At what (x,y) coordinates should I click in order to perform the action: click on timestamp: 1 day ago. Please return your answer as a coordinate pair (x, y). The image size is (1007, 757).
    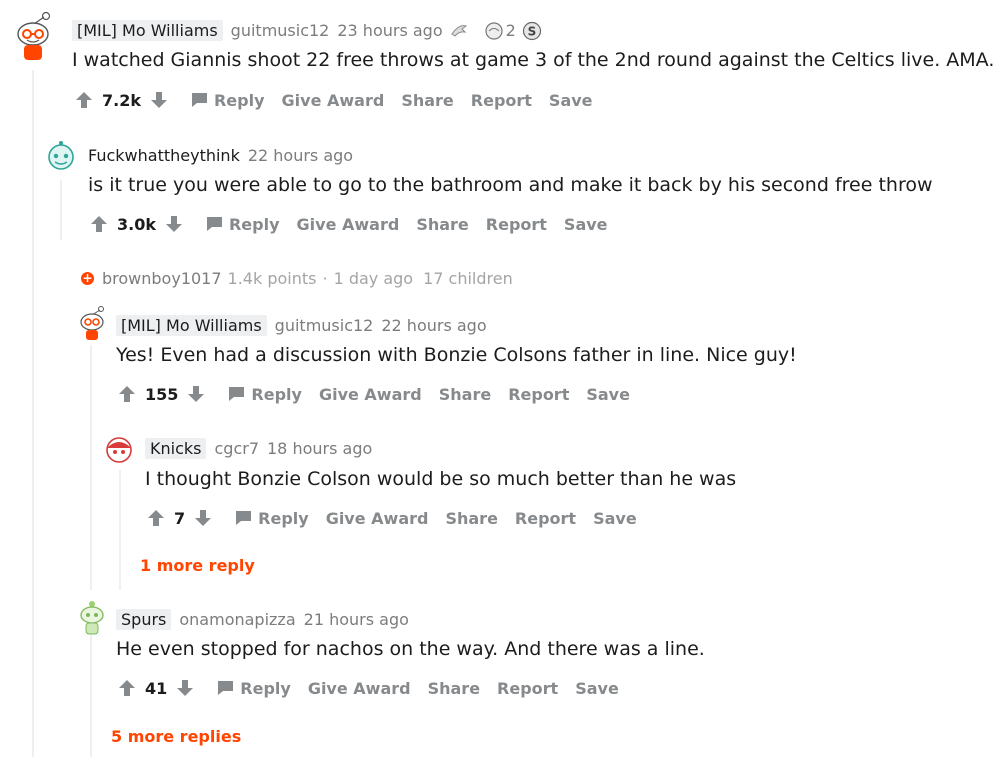
    Looking at the image, I should click on (374, 278).